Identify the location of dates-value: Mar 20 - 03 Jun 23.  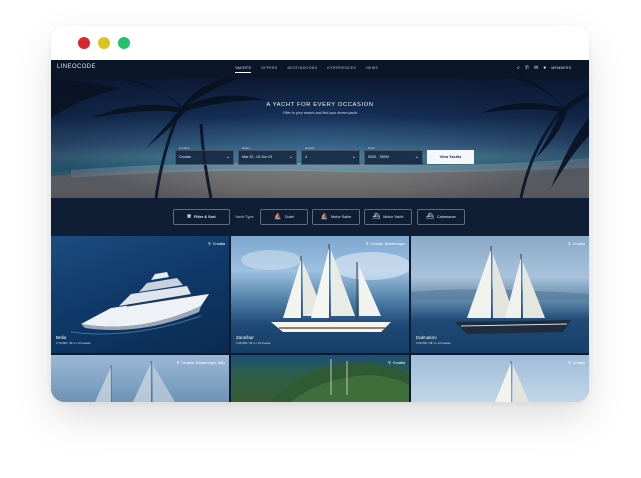
(257, 157).